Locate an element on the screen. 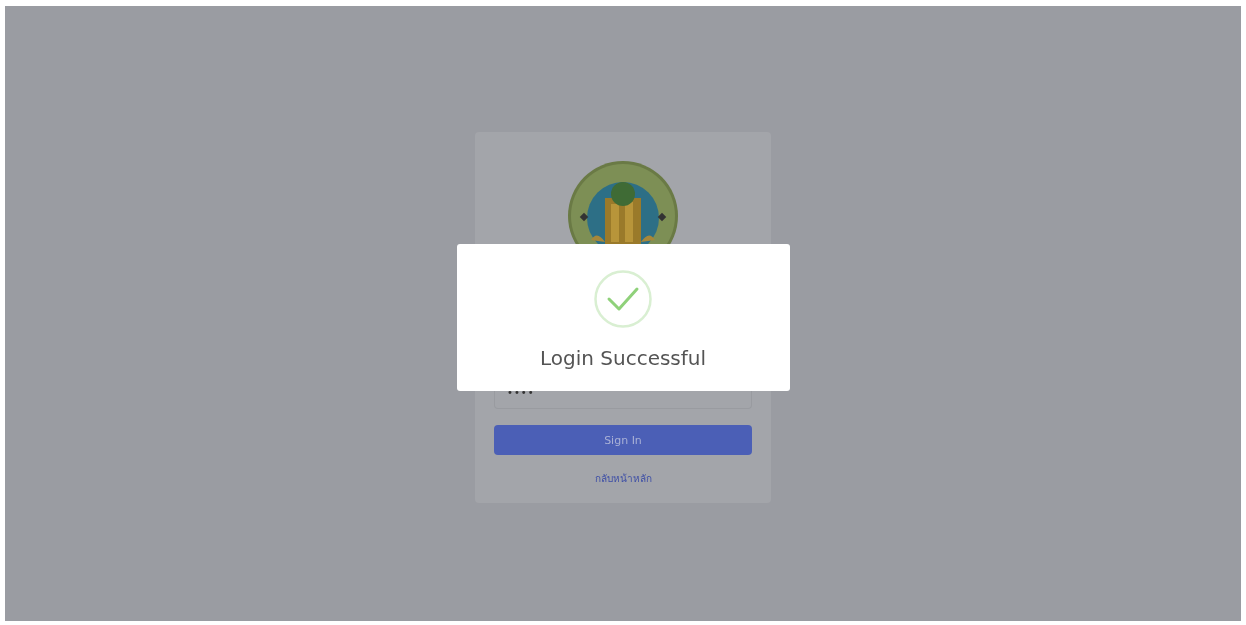  checkmark-icon is located at coordinates (623, 299).